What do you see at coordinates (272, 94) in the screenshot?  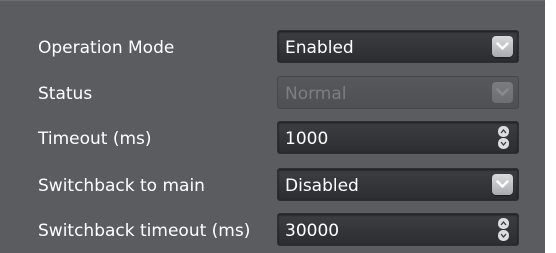 I see `status-row: Status Normal` at bounding box center [272, 94].